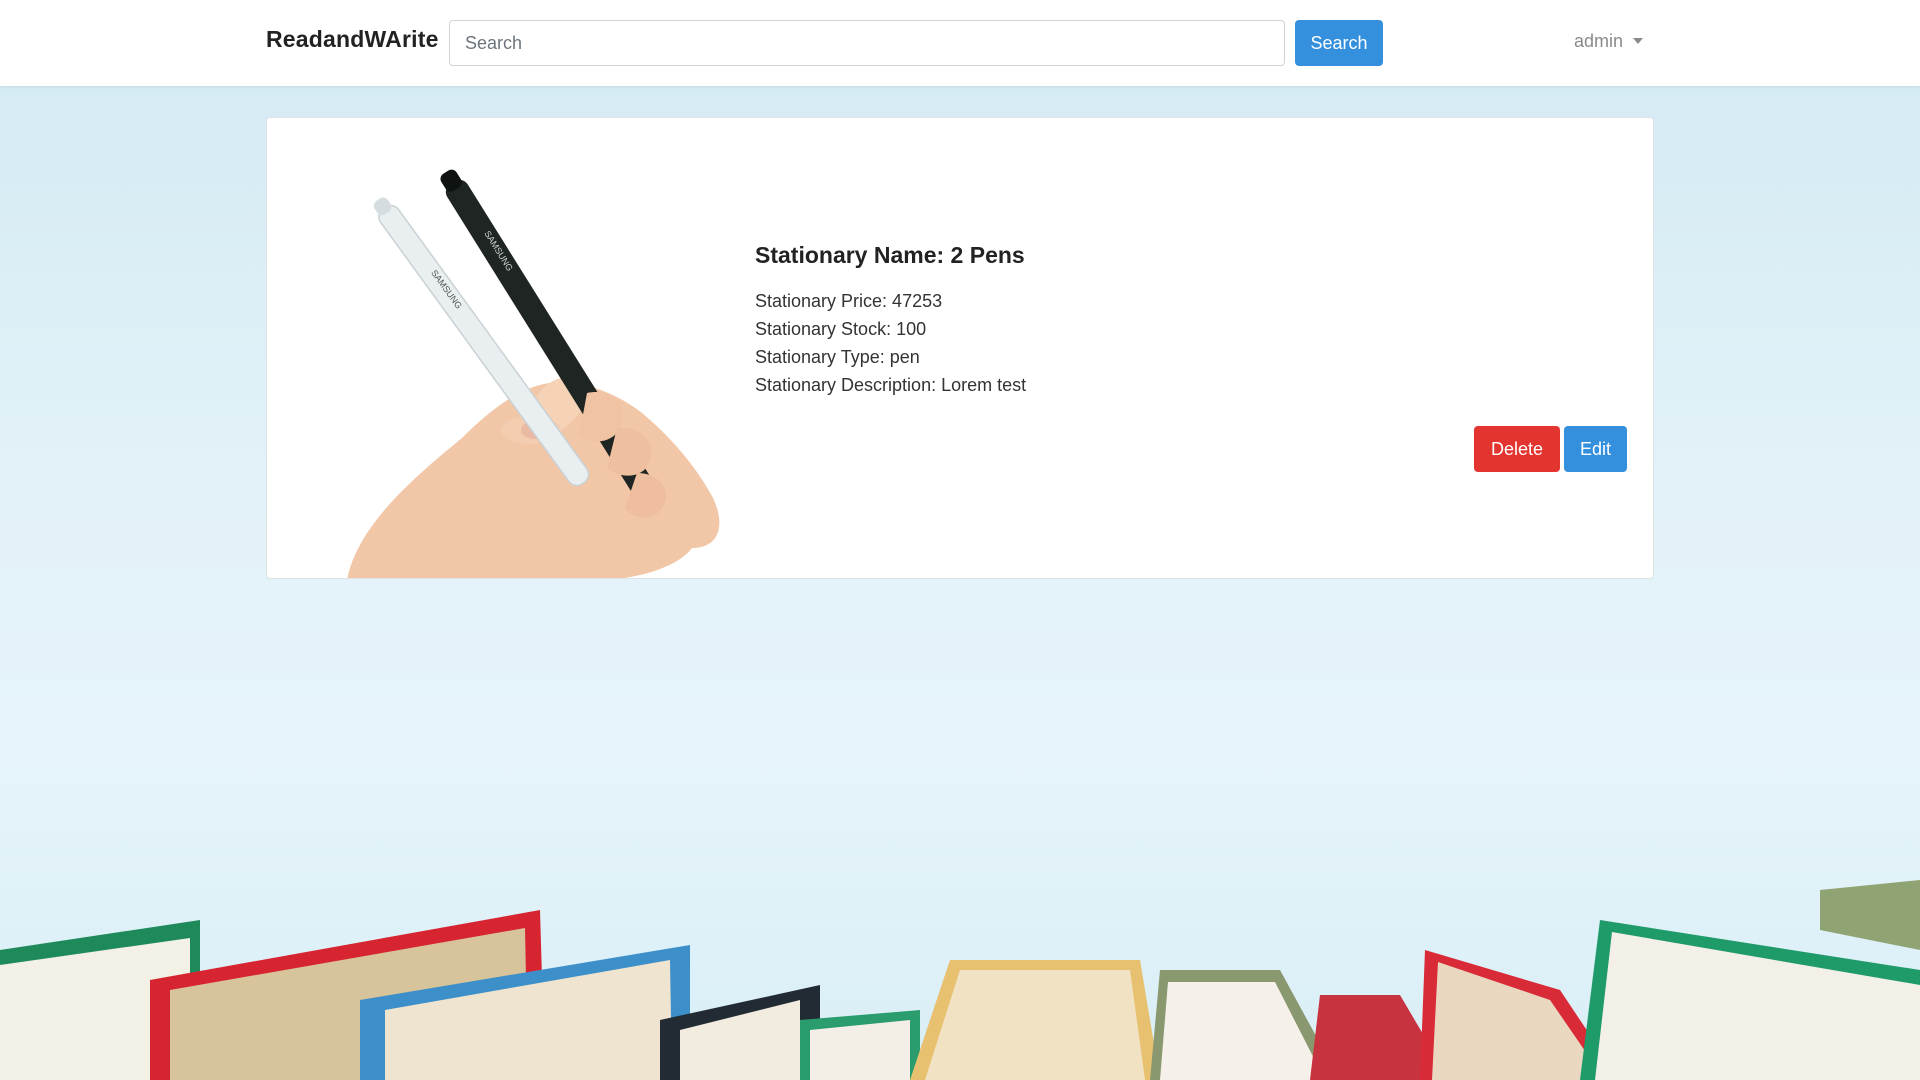 The image size is (1920, 1080). What do you see at coordinates (837, 357) in the screenshot?
I see `product-type: Stationary Type: pen` at bounding box center [837, 357].